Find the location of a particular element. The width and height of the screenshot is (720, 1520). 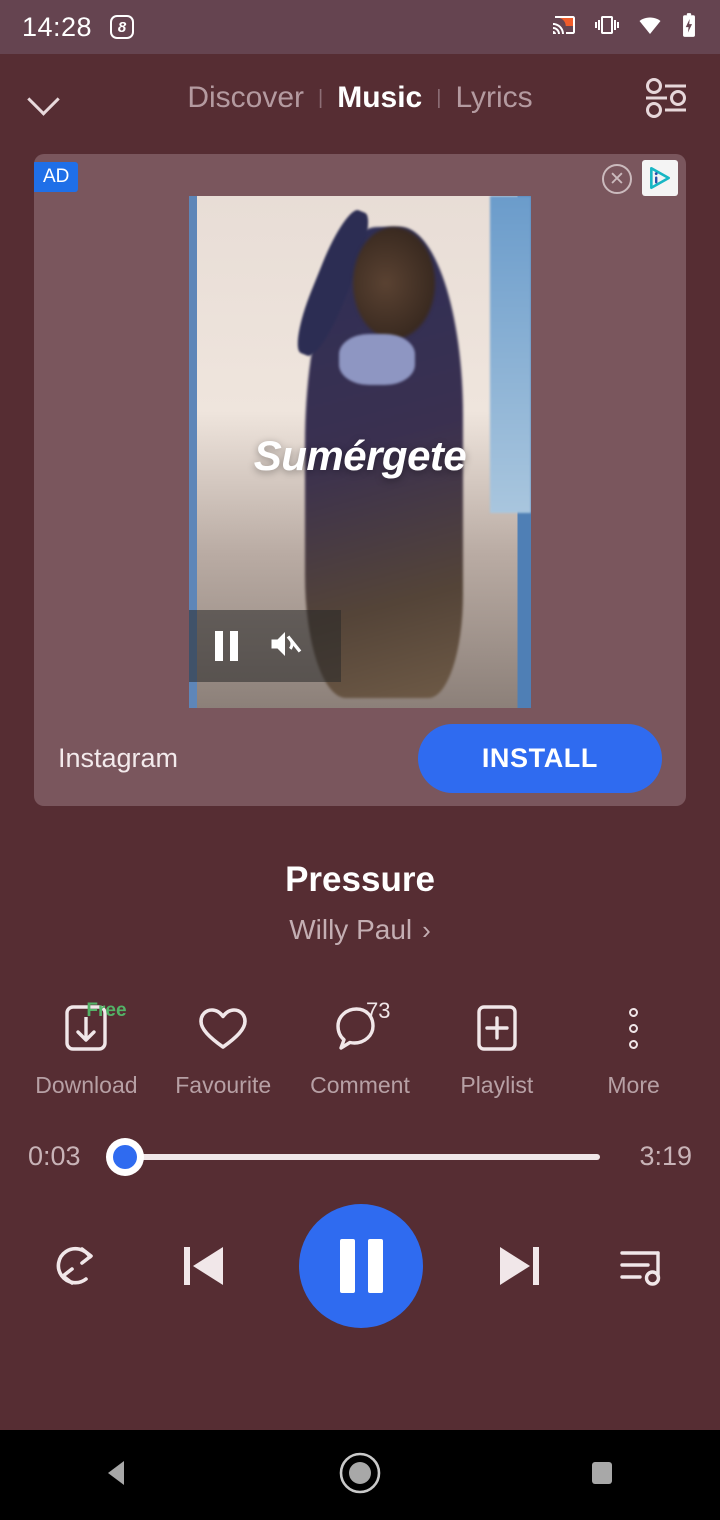

chevron-right-icon: › is located at coordinates (426, 929).